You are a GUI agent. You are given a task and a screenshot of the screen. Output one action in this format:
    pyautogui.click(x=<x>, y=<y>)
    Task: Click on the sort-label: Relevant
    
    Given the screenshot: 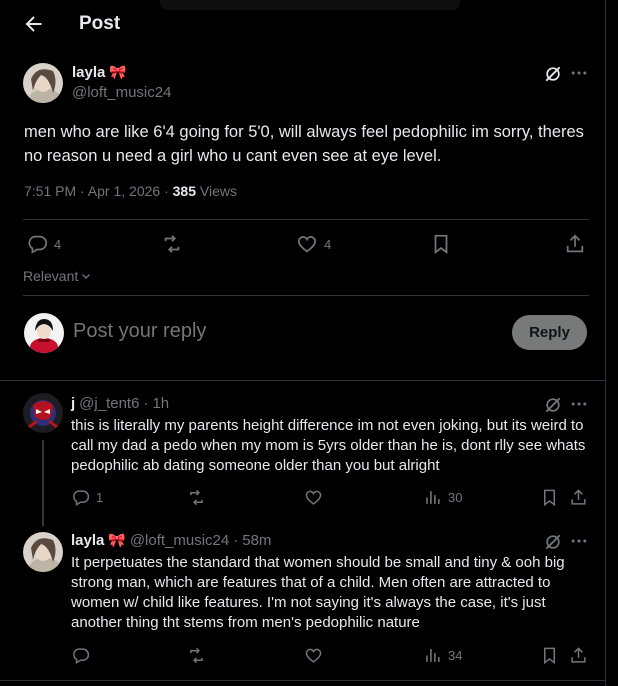 What is the action you would take?
    pyautogui.click(x=51, y=276)
    